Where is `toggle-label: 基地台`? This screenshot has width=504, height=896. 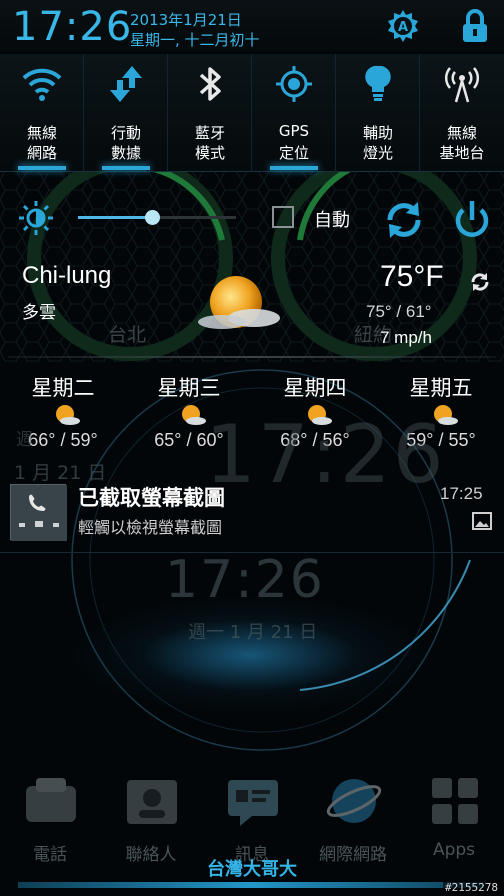
toggle-label: 基地台 is located at coordinates (462, 153).